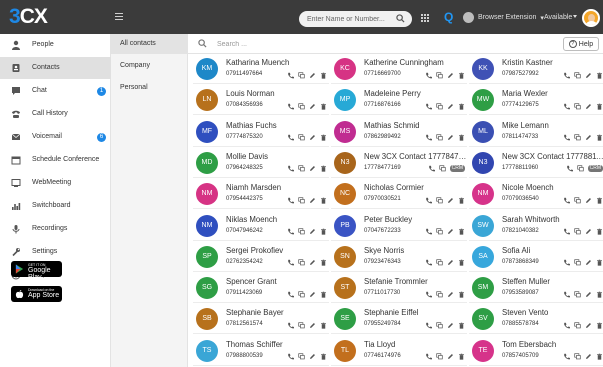 This screenshot has height=367, width=603. Describe the element at coordinates (575, 16) in the screenshot. I see `status-chevron-icon` at that location.